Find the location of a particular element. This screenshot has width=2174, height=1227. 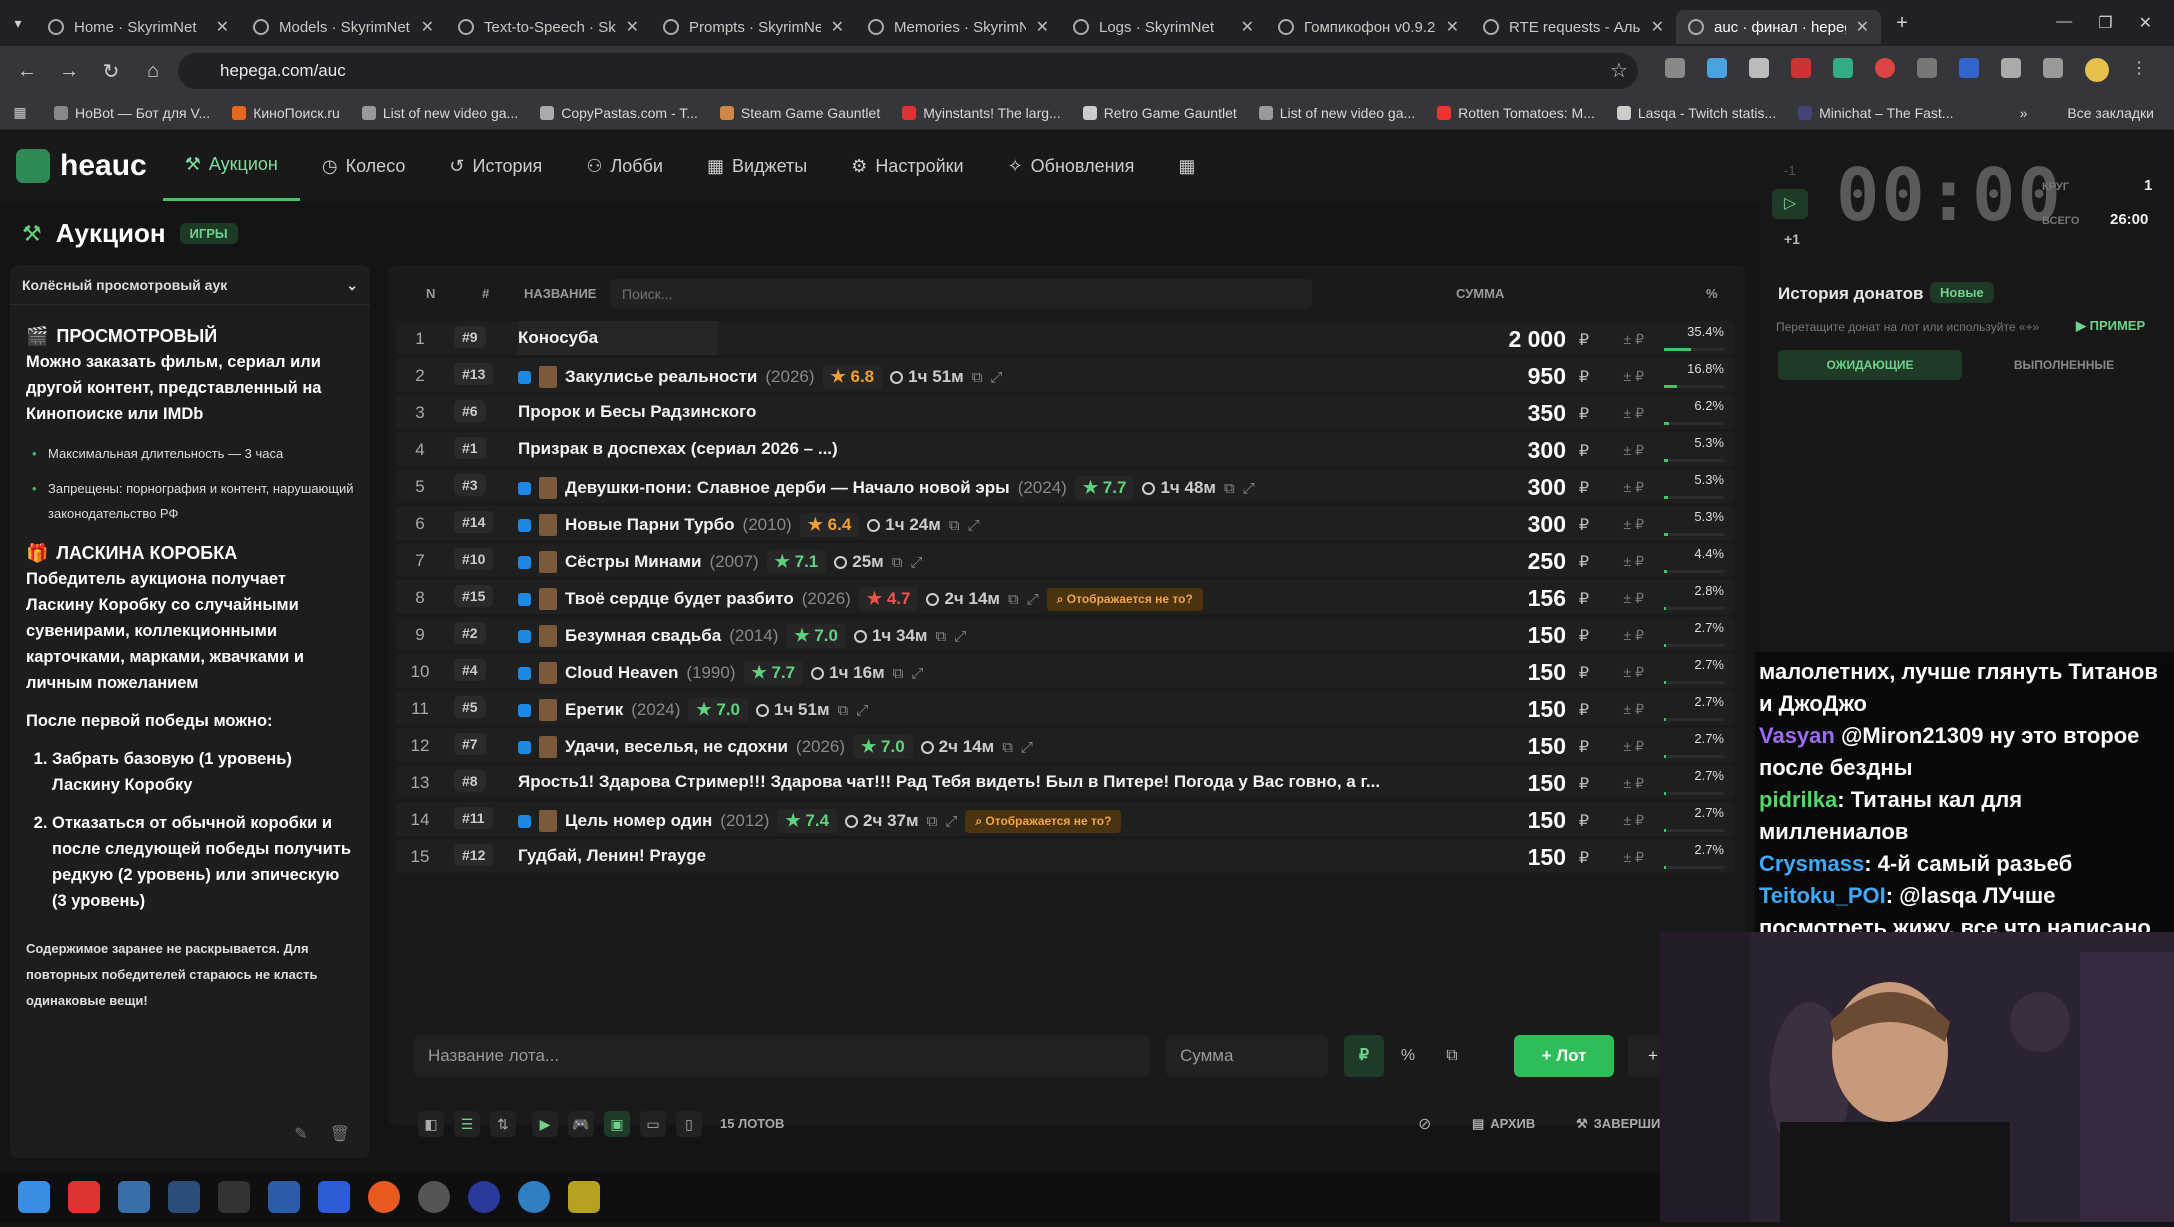

bookmark-item: КиноПоиск.ru is located at coordinates (286, 113).